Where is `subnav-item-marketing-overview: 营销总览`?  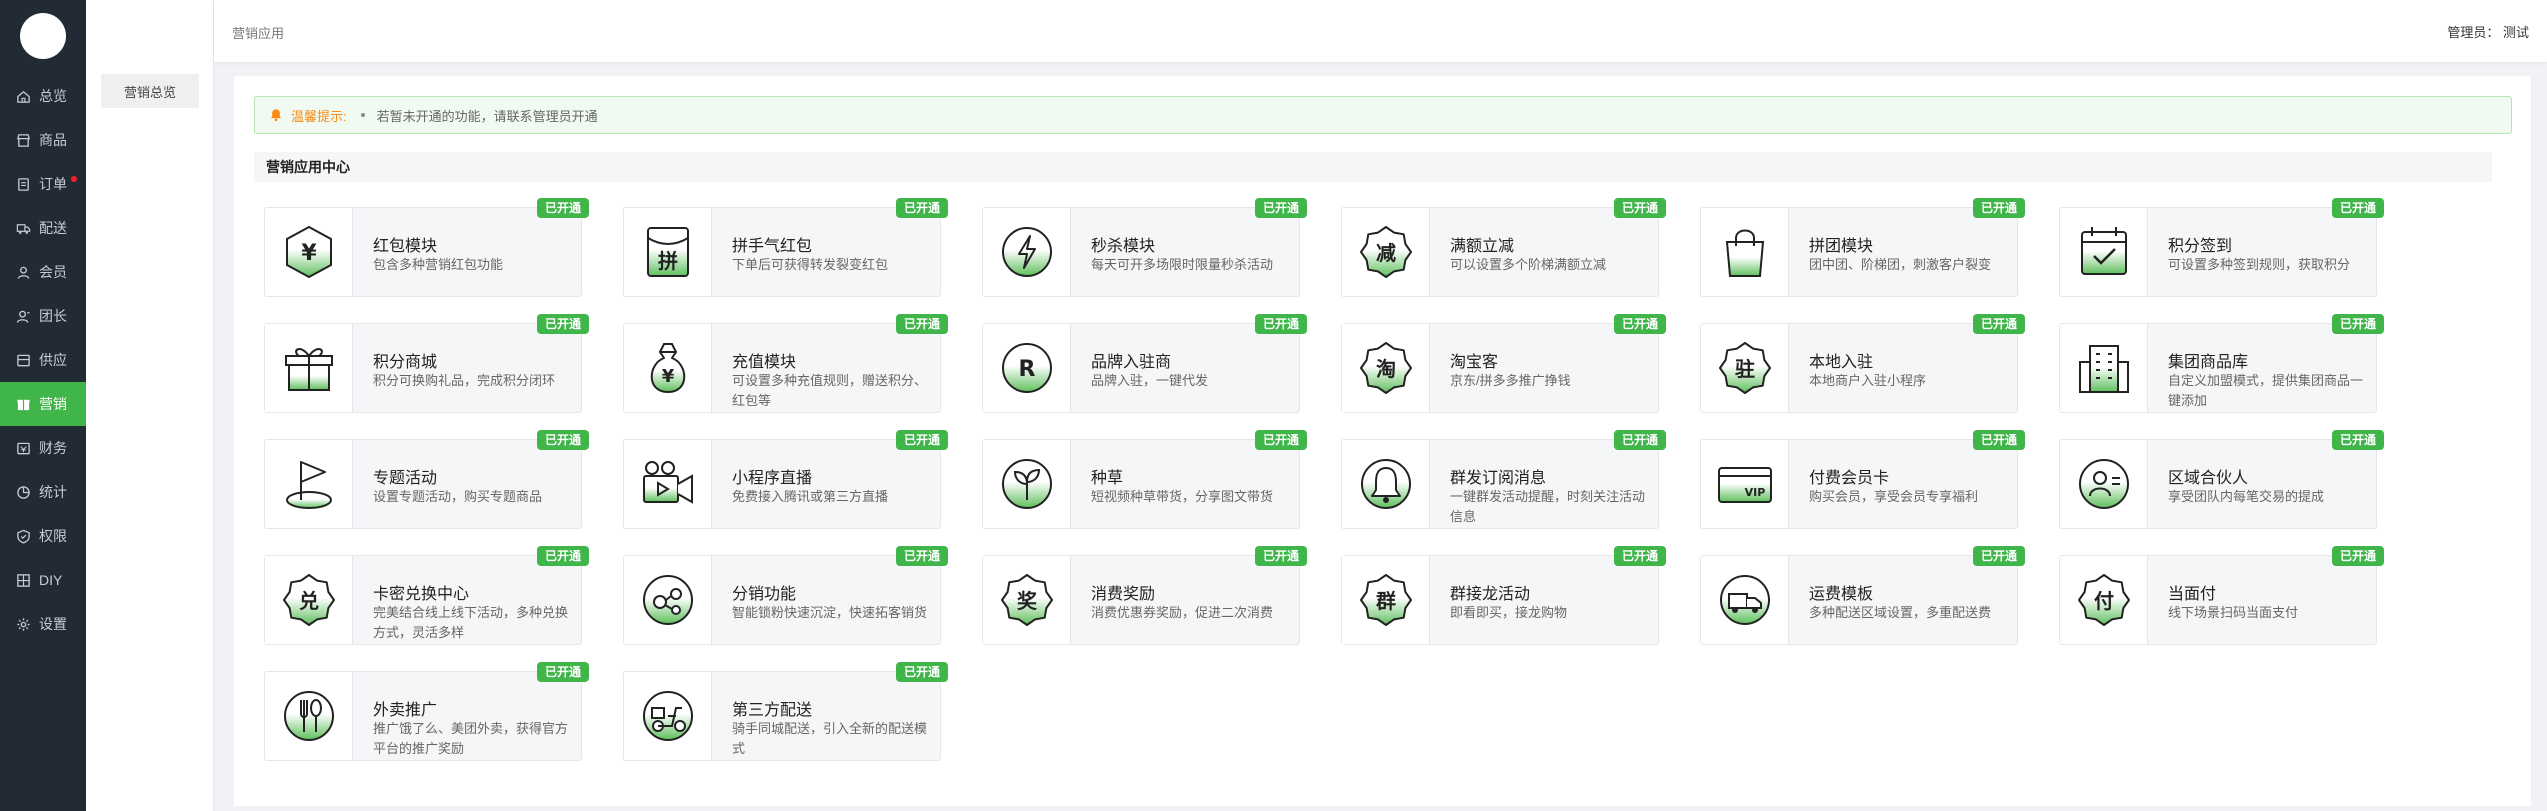 subnav-item-marketing-overview: 营销总览 is located at coordinates (150, 91).